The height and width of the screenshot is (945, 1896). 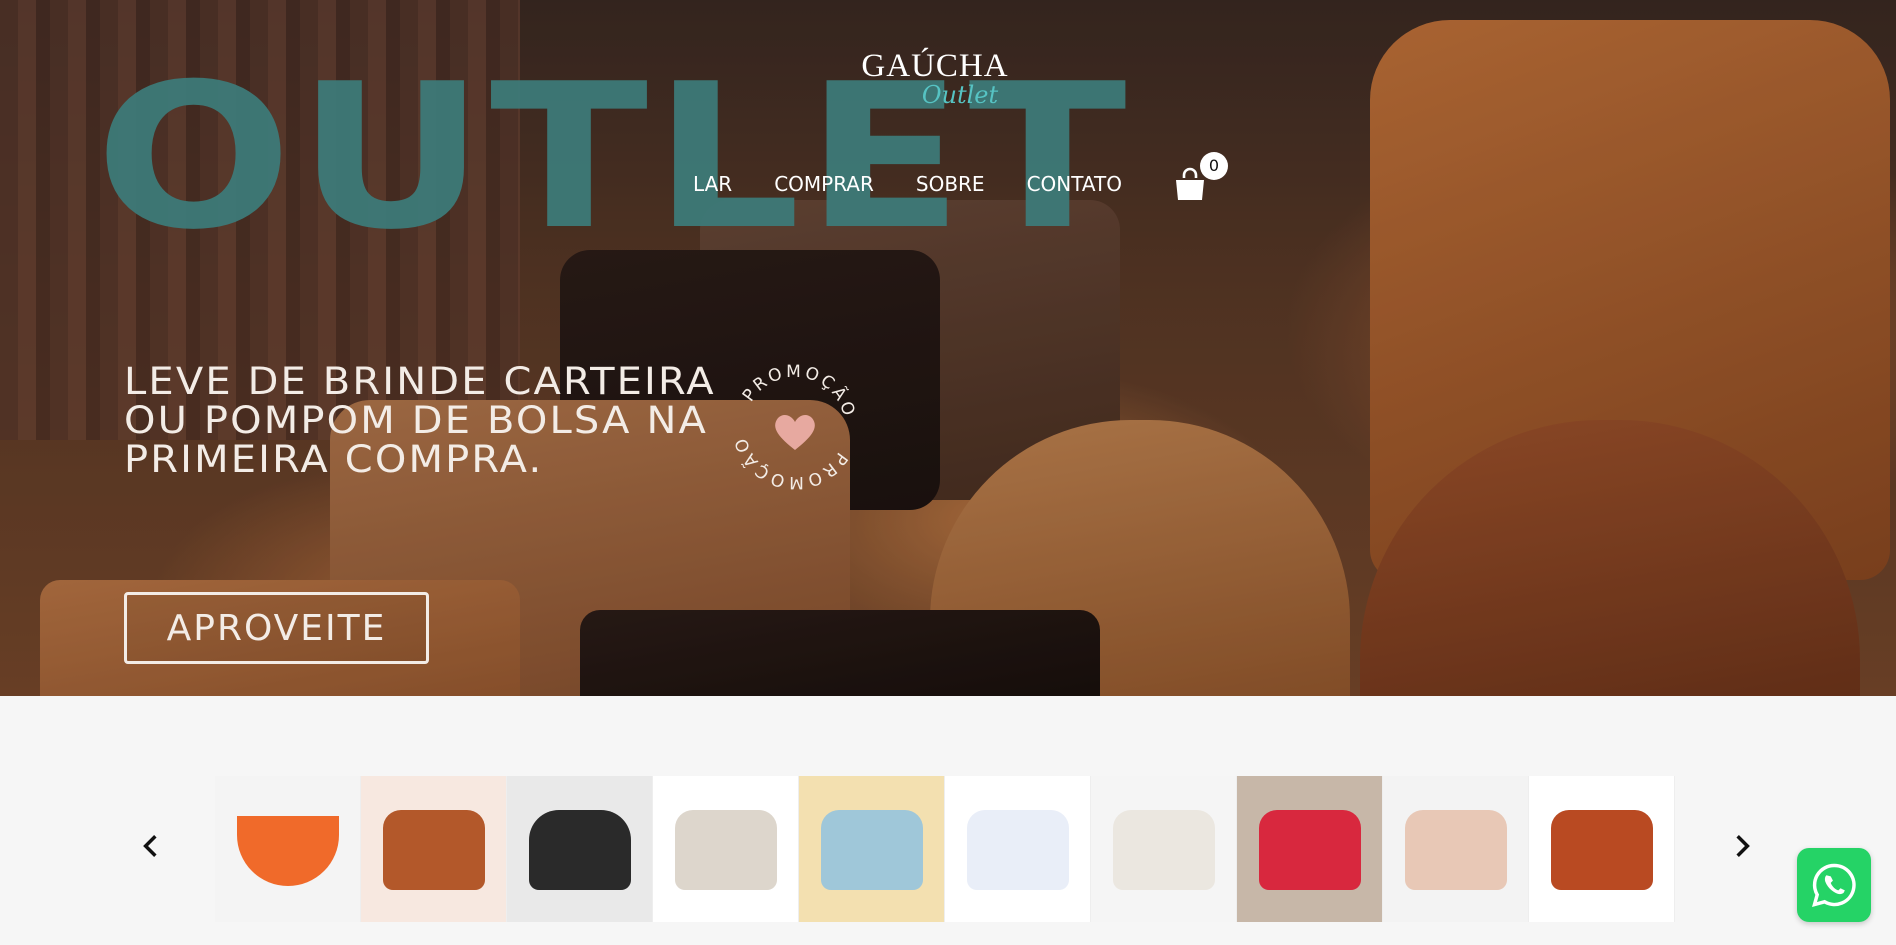 I want to click on nav-item-contato: CONTATO, so click(x=1074, y=184).